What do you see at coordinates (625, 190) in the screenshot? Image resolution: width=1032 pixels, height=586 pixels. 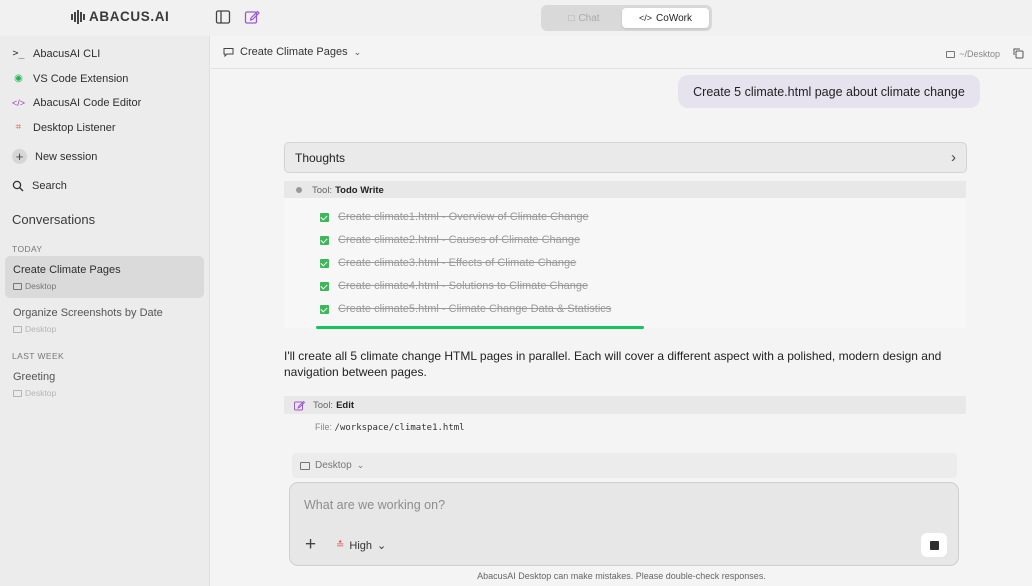 I see `tool-header-todo: Tool: Todo Write` at bounding box center [625, 190].